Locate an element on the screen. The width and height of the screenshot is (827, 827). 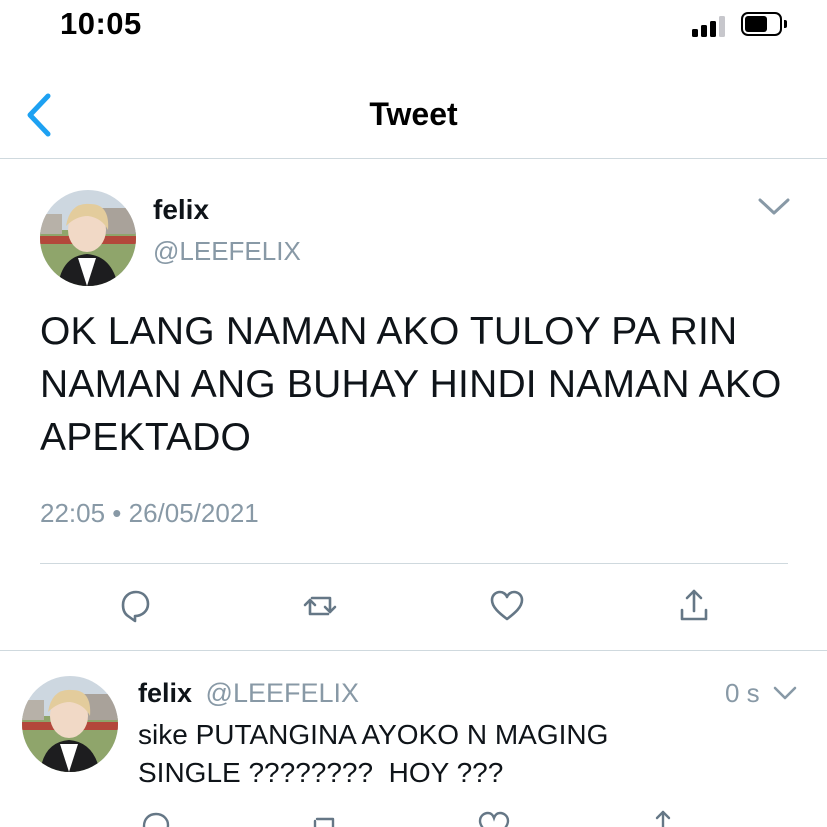
reply-share-button is located at coordinates (663, 817).